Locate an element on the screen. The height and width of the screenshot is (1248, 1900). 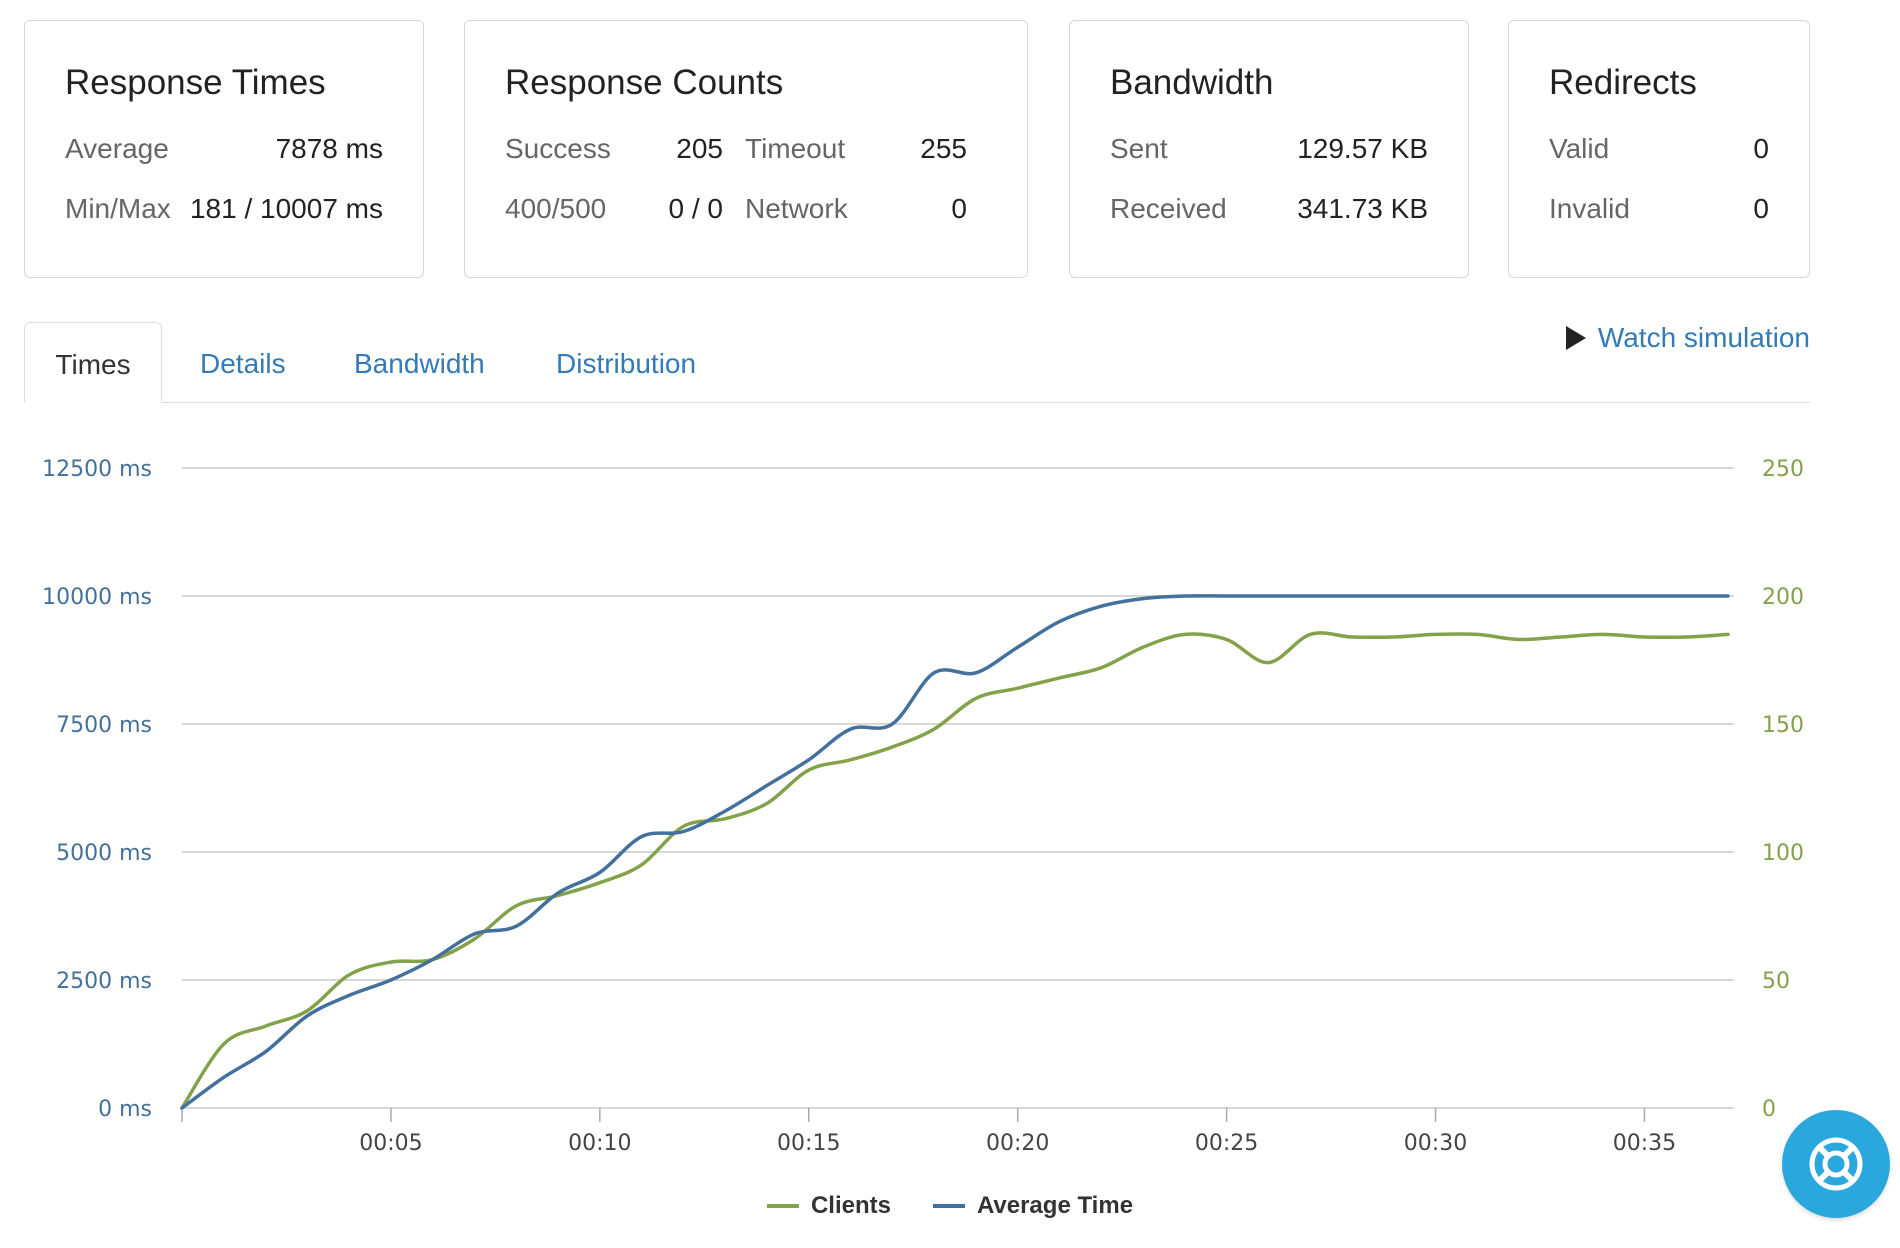
response-times-title: Response Times is located at coordinates (195, 82).